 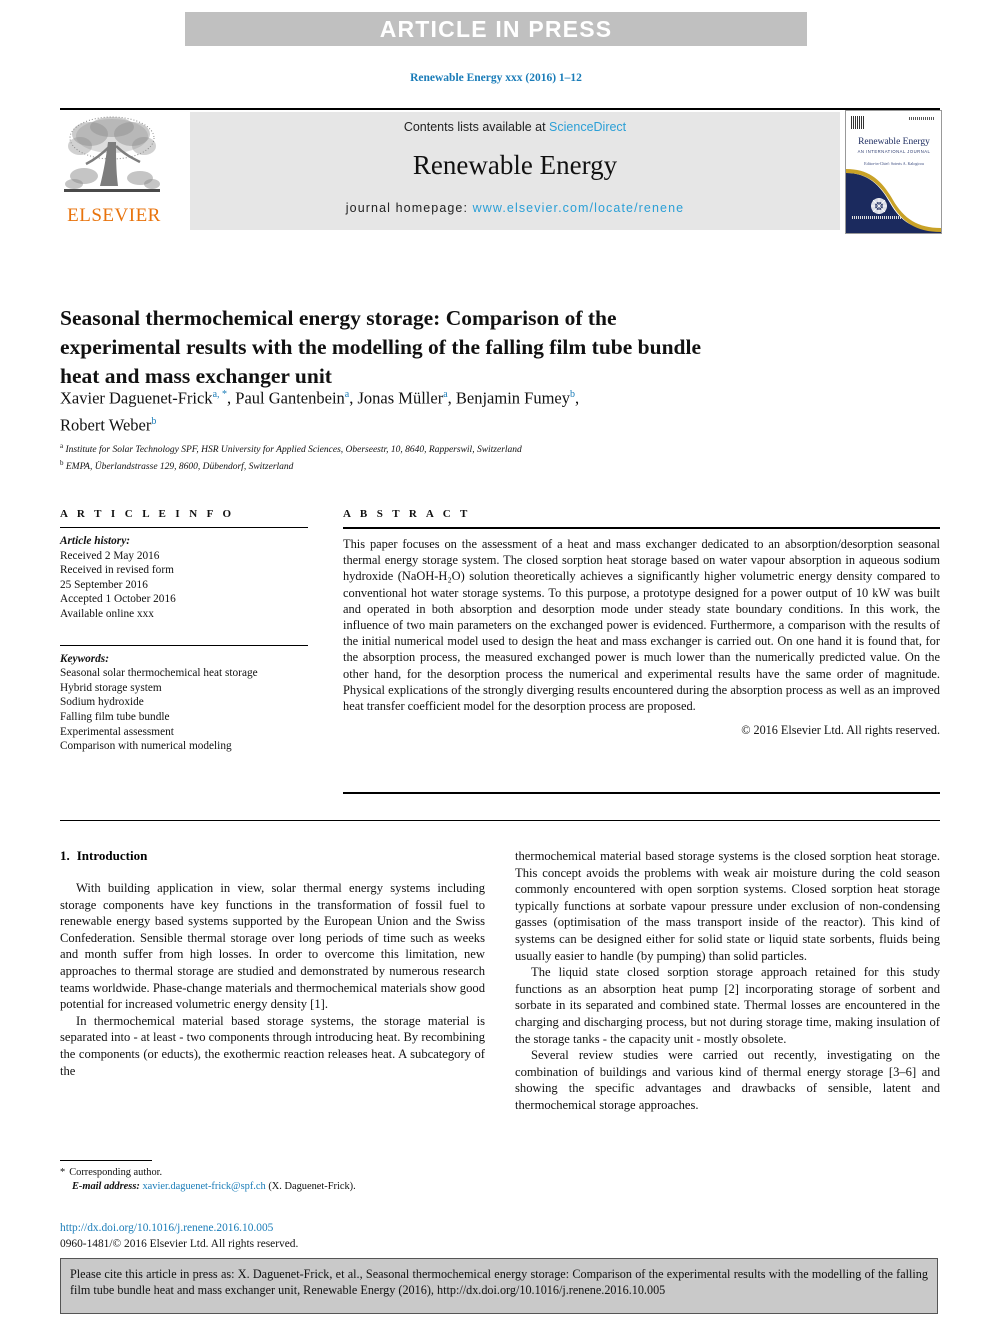 I want to click on author-5: Robert Weber, so click(x=106, y=424).